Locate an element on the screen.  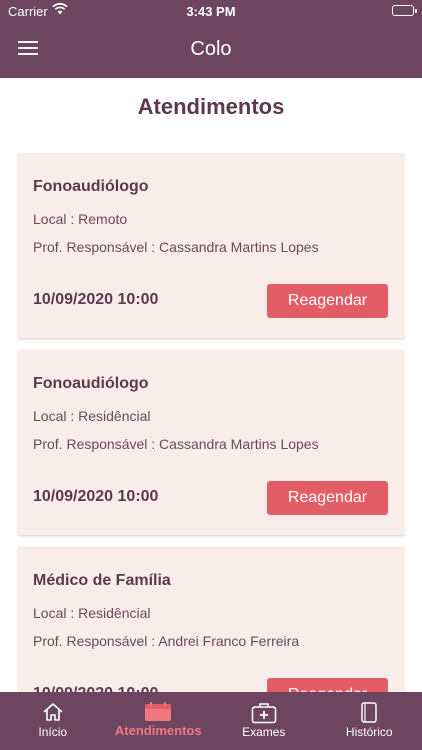
tab-label: Histórico is located at coordinates (369, 732).